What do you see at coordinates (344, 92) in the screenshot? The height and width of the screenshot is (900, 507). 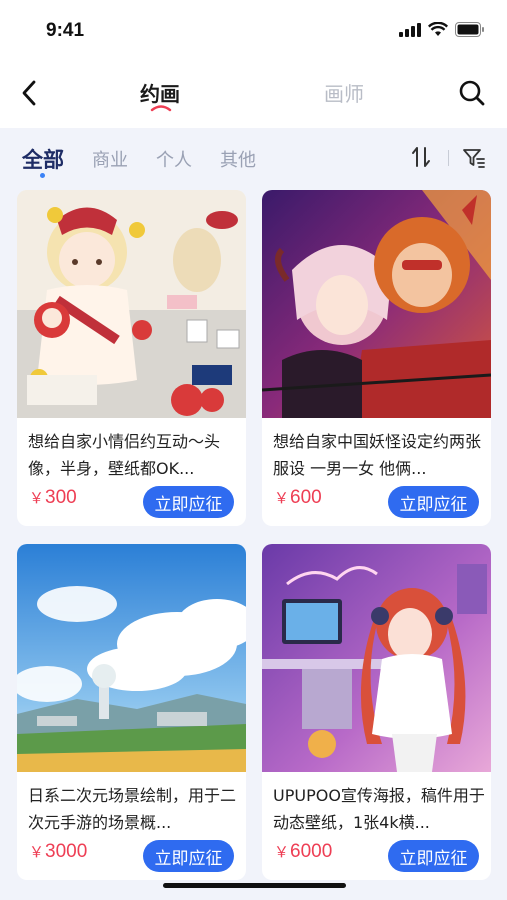 I see `tab-artist: 画师` at bounding box center [344, 92].